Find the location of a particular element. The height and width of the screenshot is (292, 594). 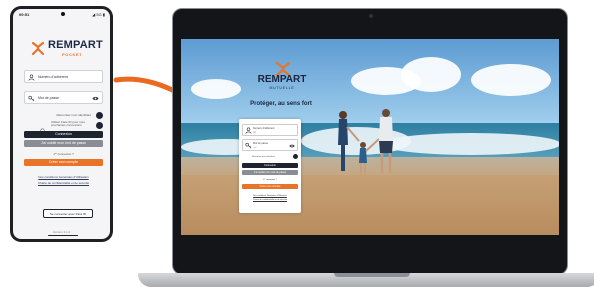

web-brand: REMPART is located at coordinates (282, 79).